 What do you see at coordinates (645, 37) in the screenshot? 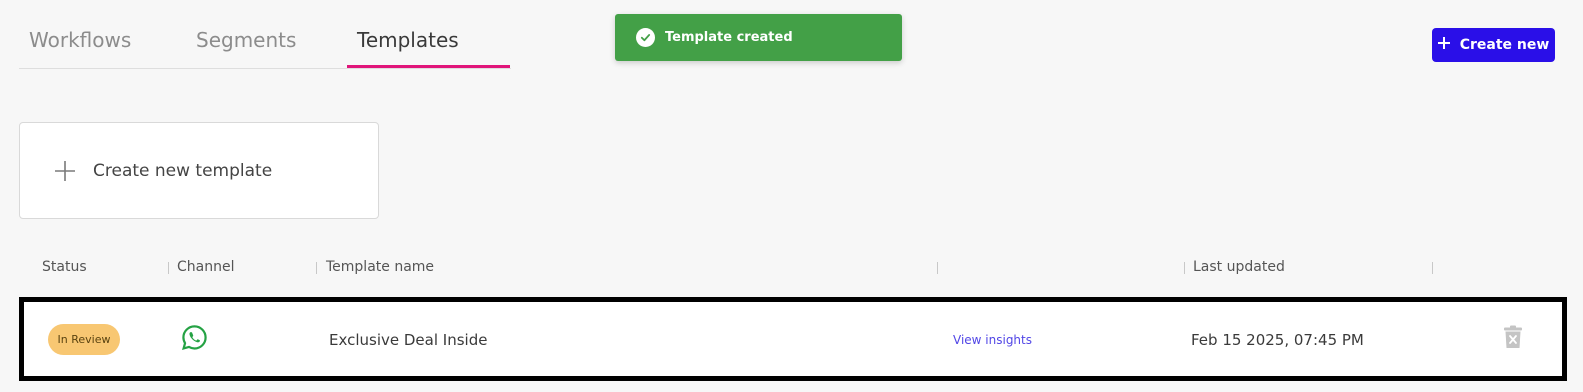
I see `check-circle-icon` at bounding box center [645, 37].